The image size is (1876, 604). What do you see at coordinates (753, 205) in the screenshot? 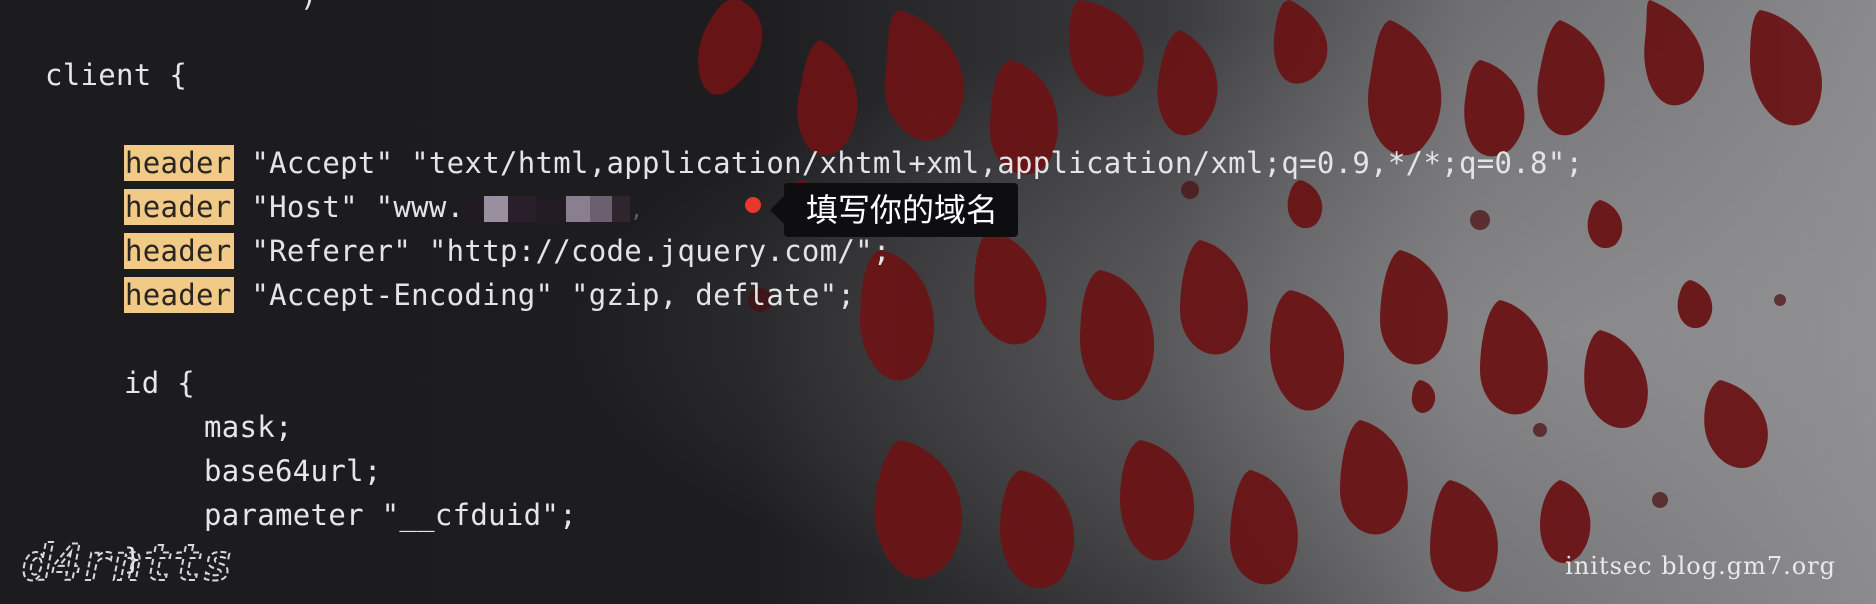
I see `annotation-dot-icon` at bounding box center [753, 205].